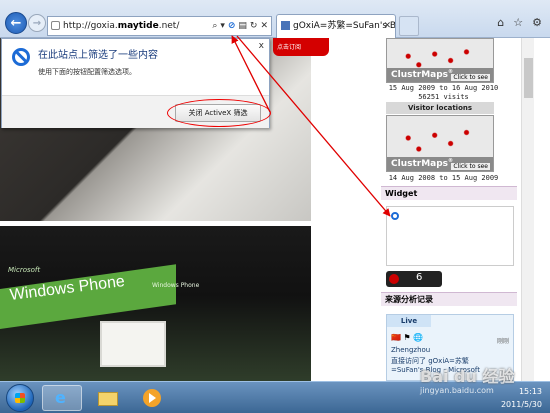  What do you see at coordinates (254, 26) in the screenshot?
I see `refresh-icon: ↻` at bounding box center [254, 26].